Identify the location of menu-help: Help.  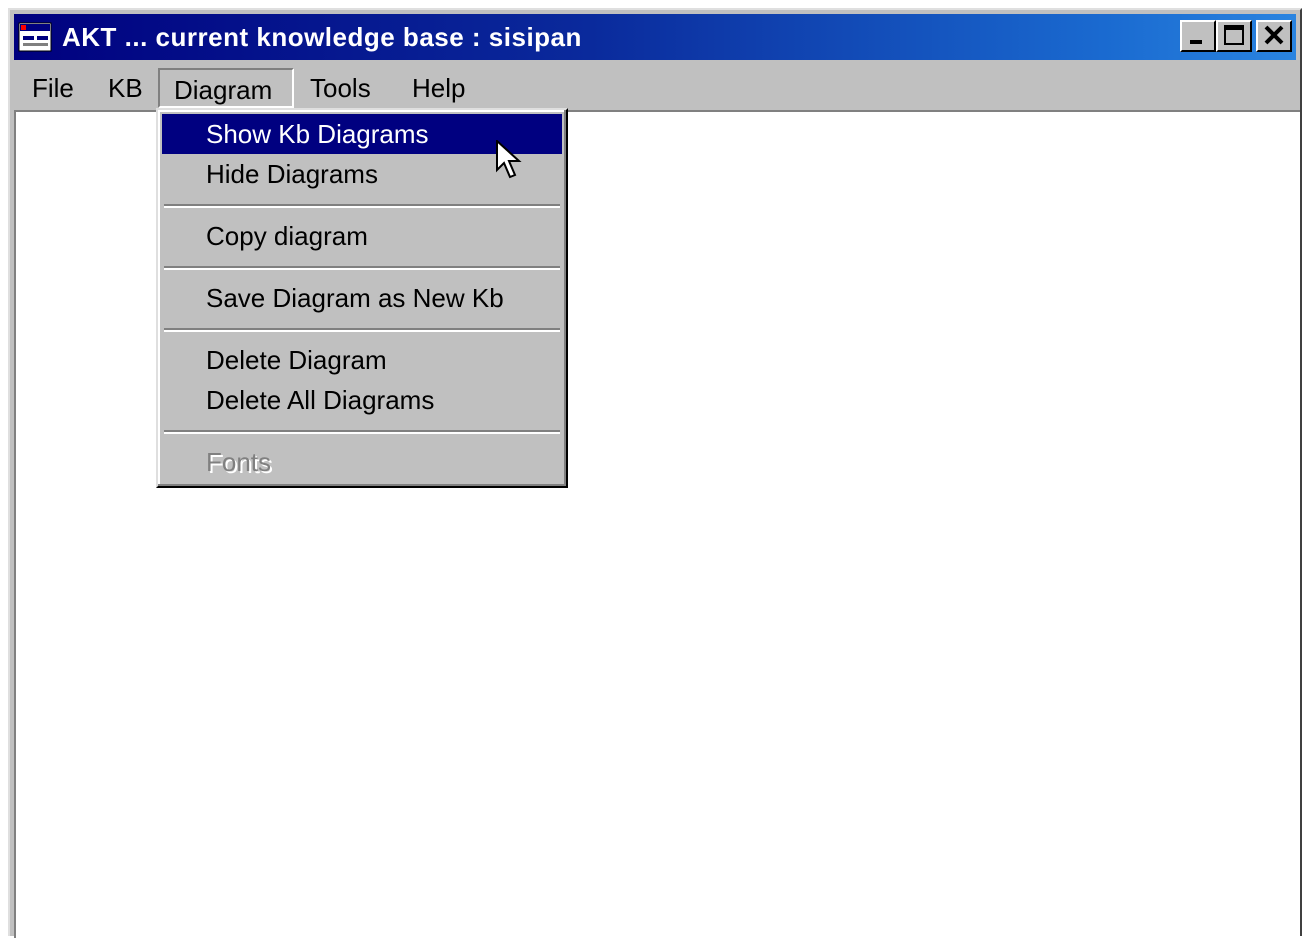
(438, 88).